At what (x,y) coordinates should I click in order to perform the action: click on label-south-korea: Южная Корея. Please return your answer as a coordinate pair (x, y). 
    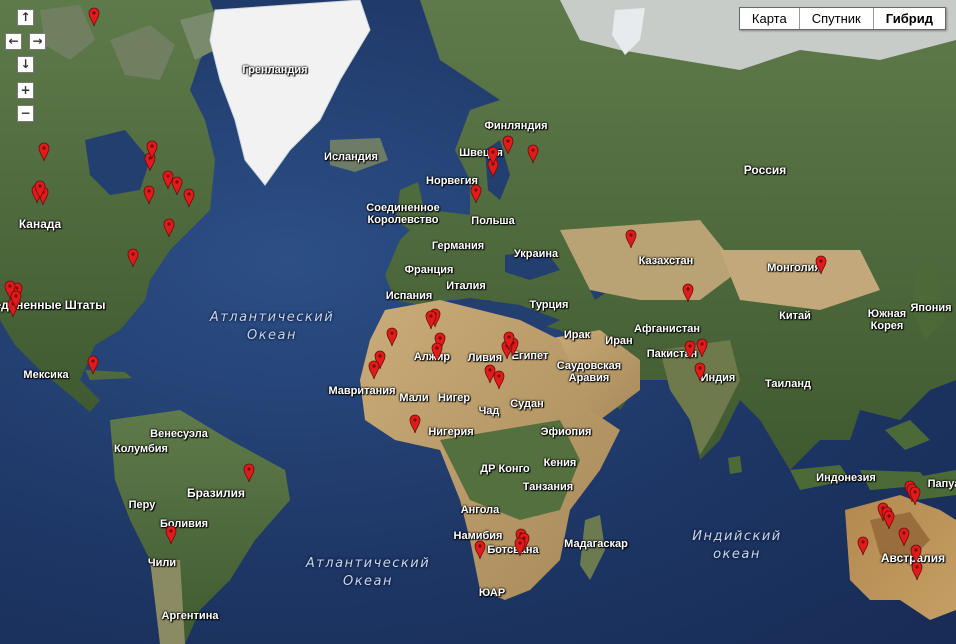
    Looking at the image, I should click on (887, 320).